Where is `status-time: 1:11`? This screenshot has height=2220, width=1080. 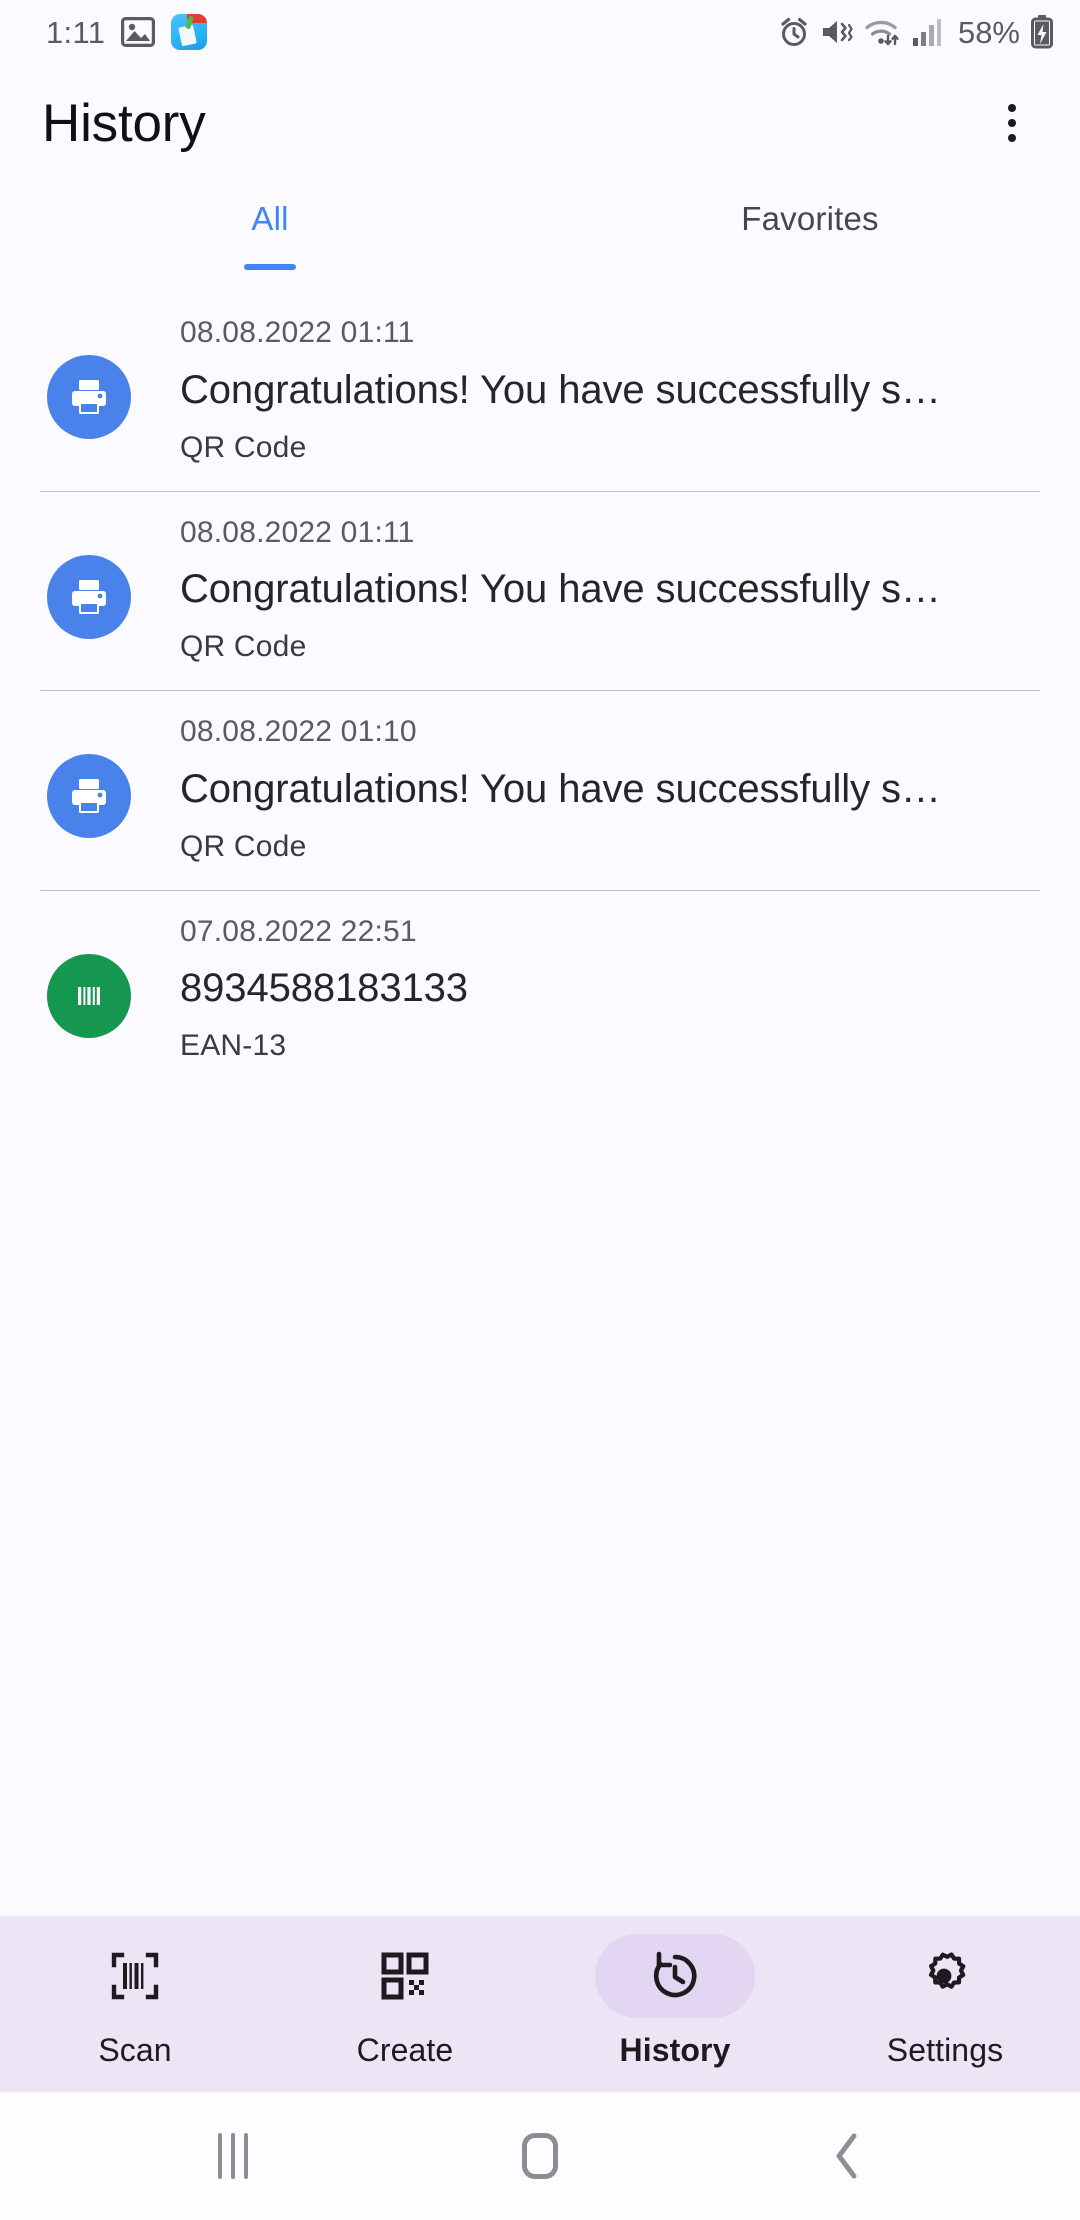
status-time: 1:11 is located at coordinates (76, 32).